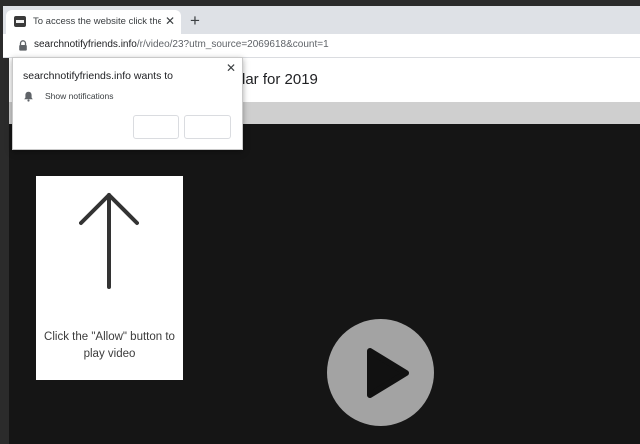 The height and width of the screenshot is (444, 640). What do you see at coordinates (28, 96) in the screenshot?
I see `bell-icon` at bounding box center [28, 96].